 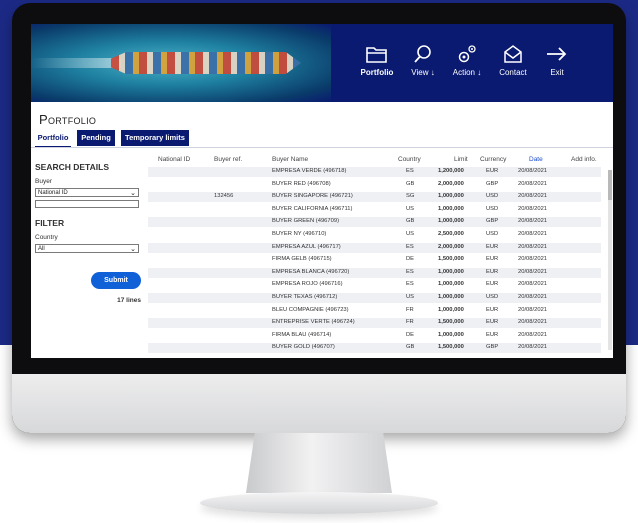 I want to click on buyer-search-input, so click(x=87, y=204).